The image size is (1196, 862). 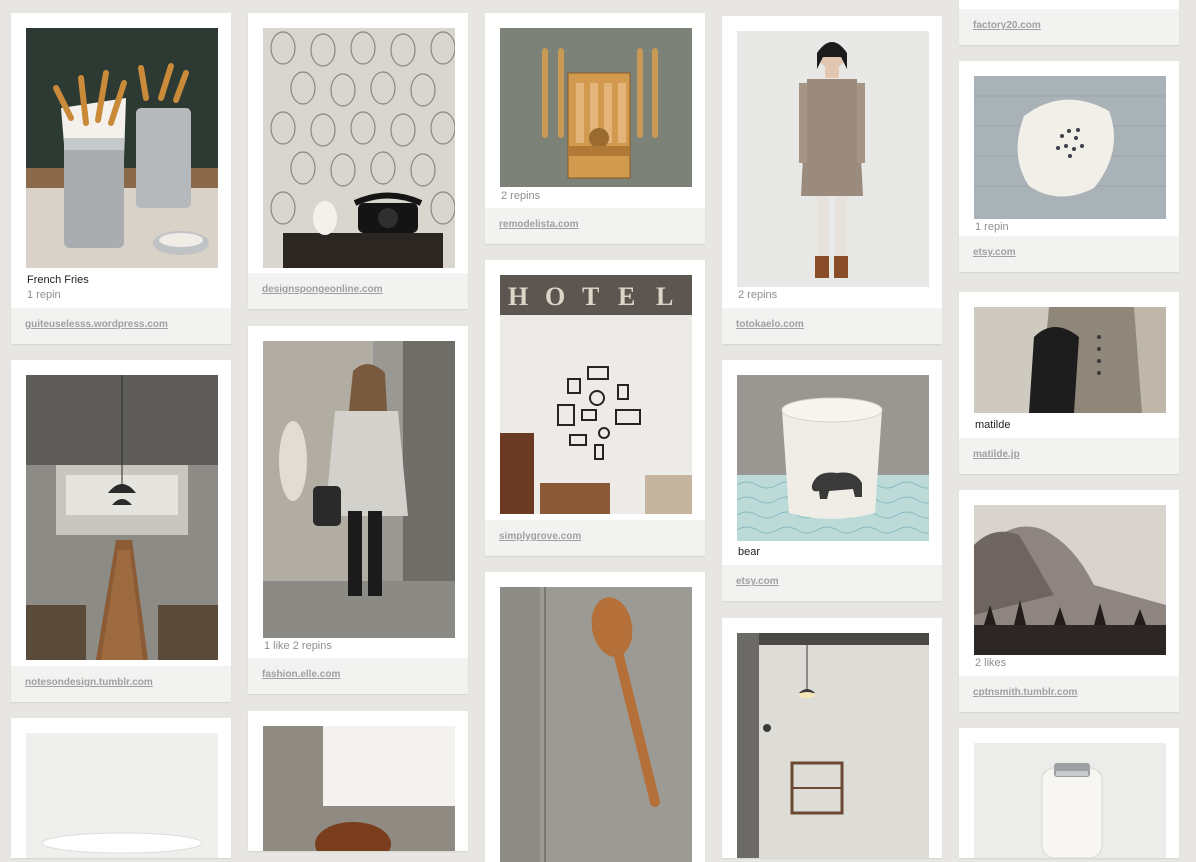 What do you see at coordinates (1070, 580) in the screenshot?
I see `pin-image-mountain` at bounding box center [1070, 580].